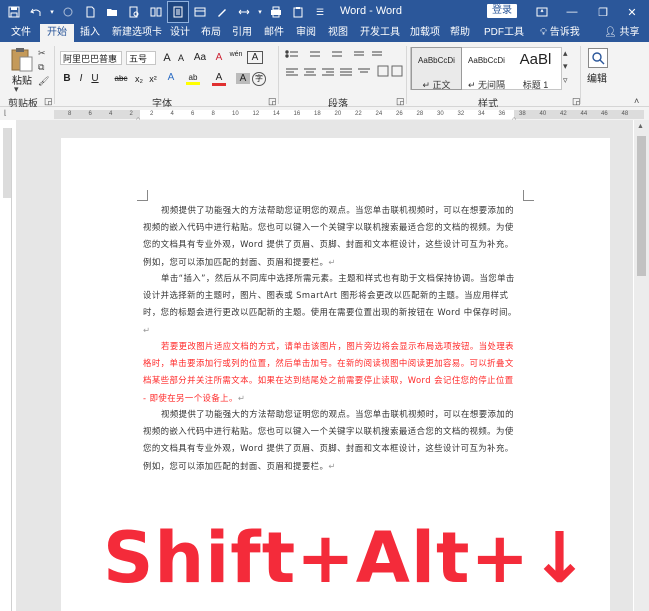  I want to click on font-color-button: A, so click(219, 79).